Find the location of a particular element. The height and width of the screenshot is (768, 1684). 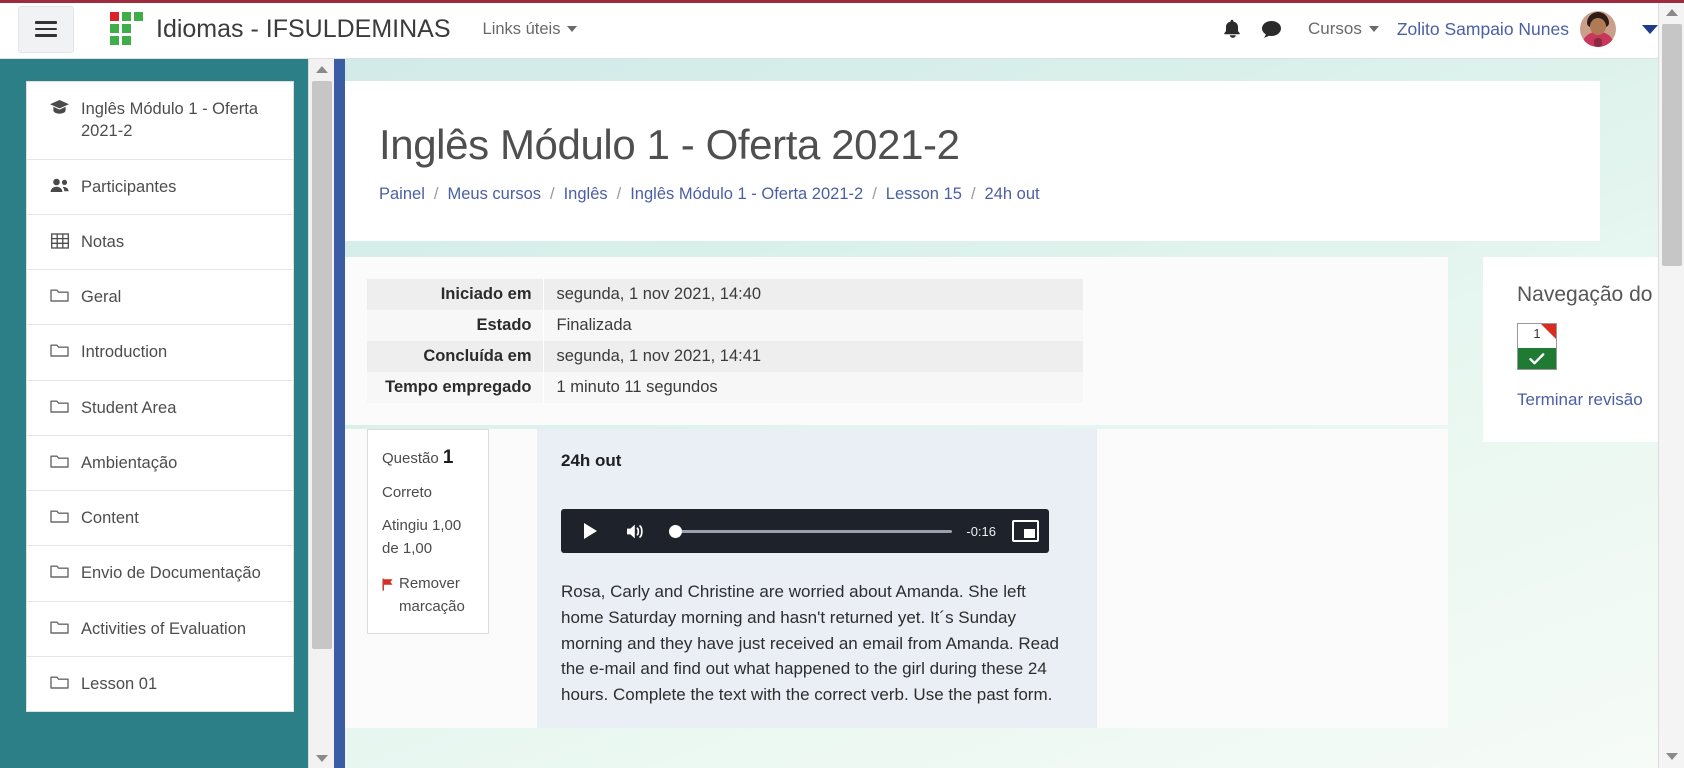

bell-icon is located at coordinates (1232, 28).